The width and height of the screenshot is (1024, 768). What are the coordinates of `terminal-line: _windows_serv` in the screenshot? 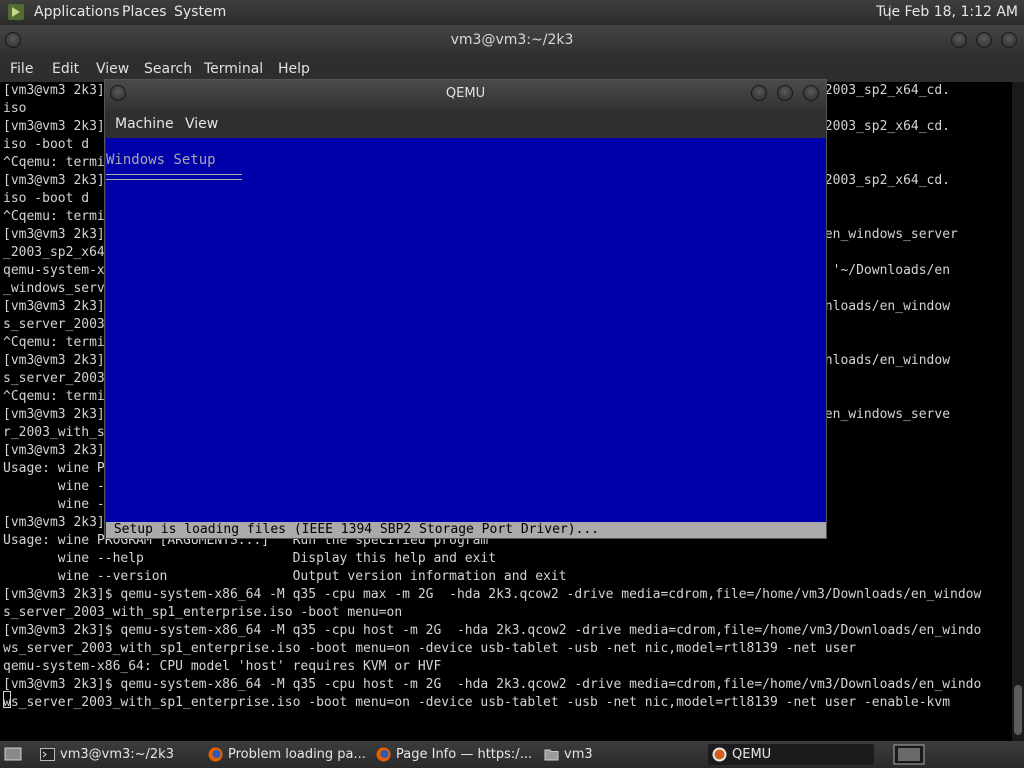 It's located at (54, 288).